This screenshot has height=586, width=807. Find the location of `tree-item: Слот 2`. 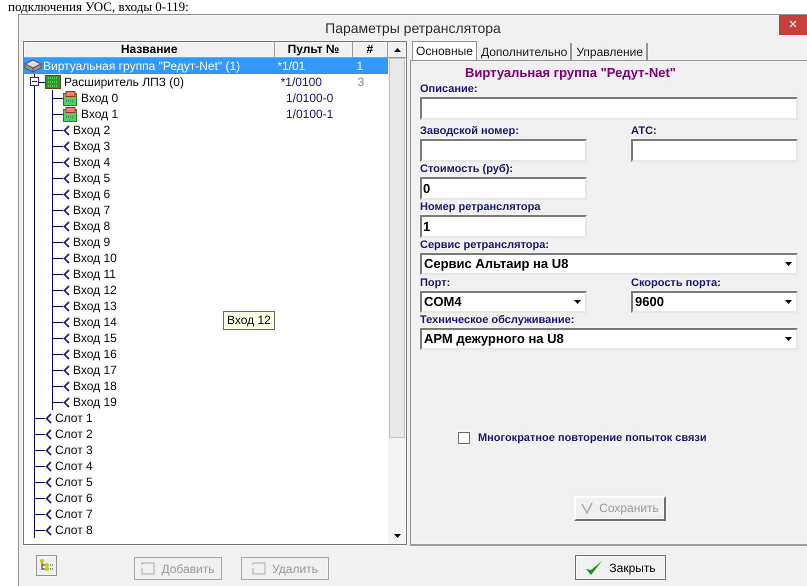

tree-item: Слот 2 is located at coordinates (74, 434).